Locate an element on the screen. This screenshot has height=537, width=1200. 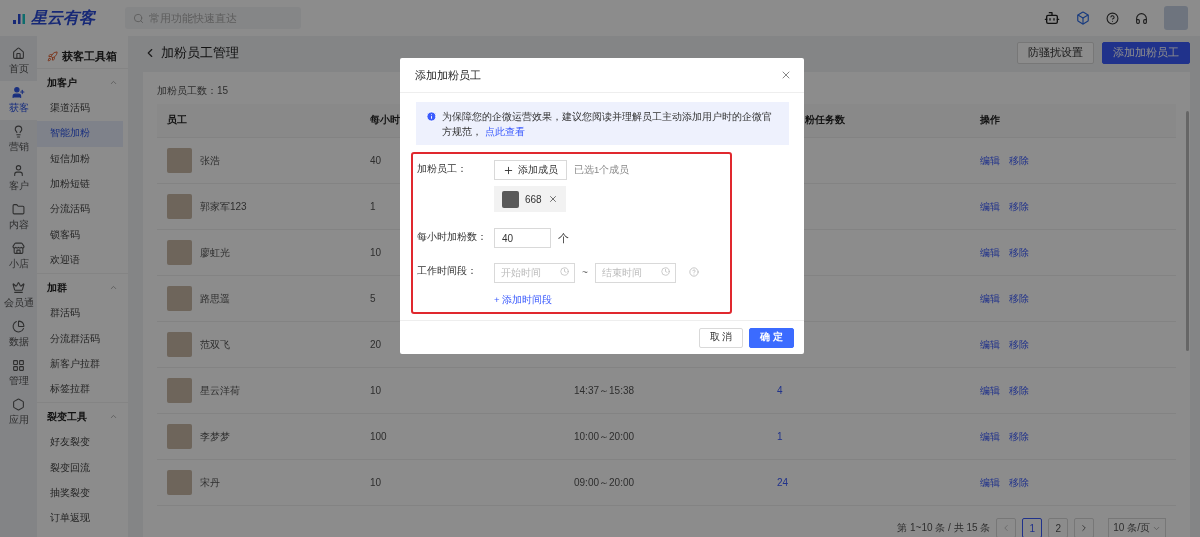
clock-icon is located at coordinates (665, 271).